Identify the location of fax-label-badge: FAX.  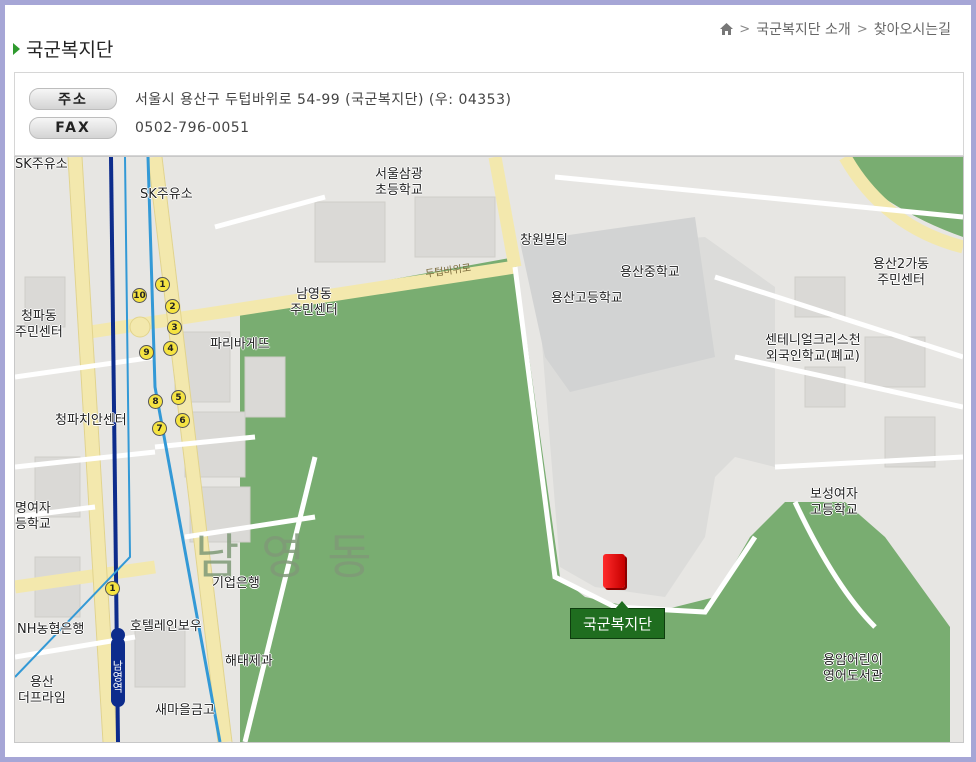
(73, 128).